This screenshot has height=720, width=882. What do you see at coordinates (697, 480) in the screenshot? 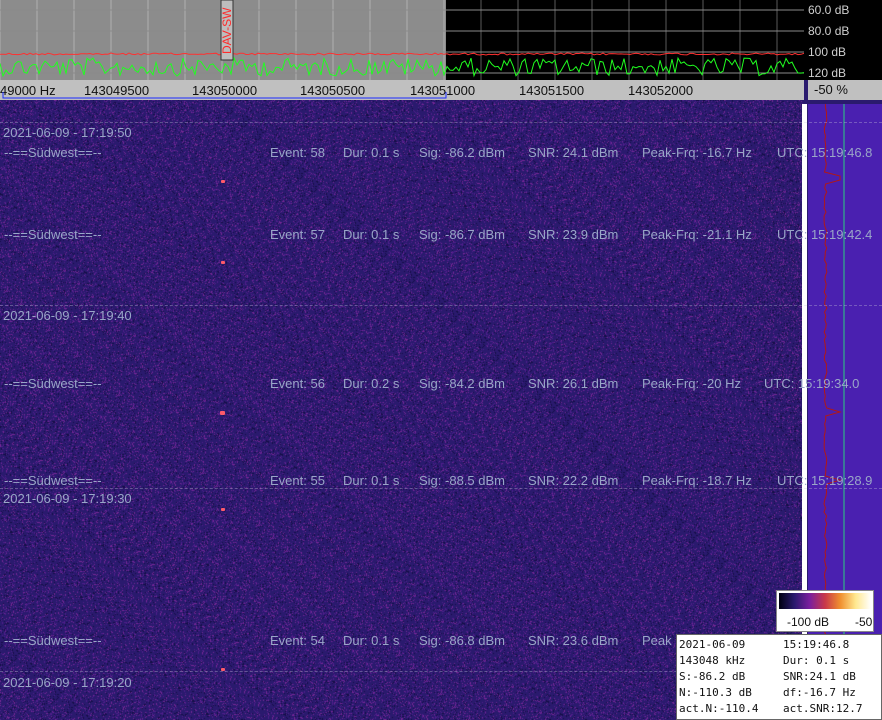
I see `event-peak-freq: Peak-Frq: -18.7 Hz` at bounding box center [697, 480].